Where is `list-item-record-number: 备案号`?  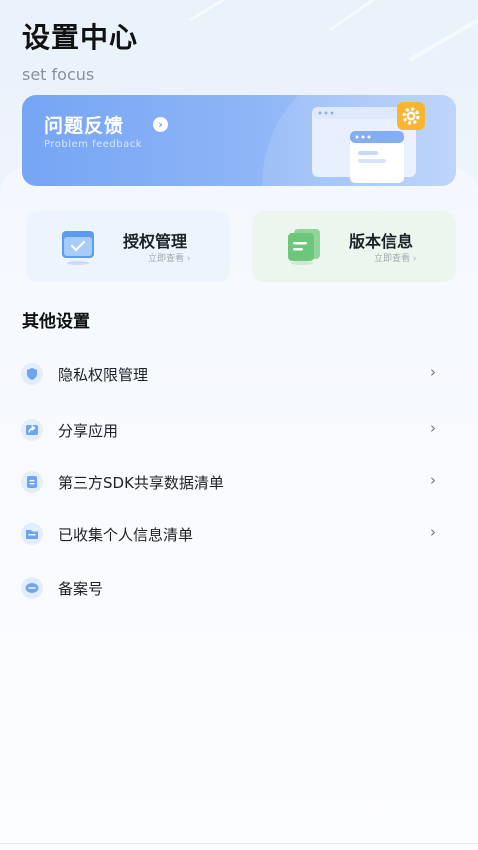
list-item-record-number: 备案号 is located at coordinates (239, 588).